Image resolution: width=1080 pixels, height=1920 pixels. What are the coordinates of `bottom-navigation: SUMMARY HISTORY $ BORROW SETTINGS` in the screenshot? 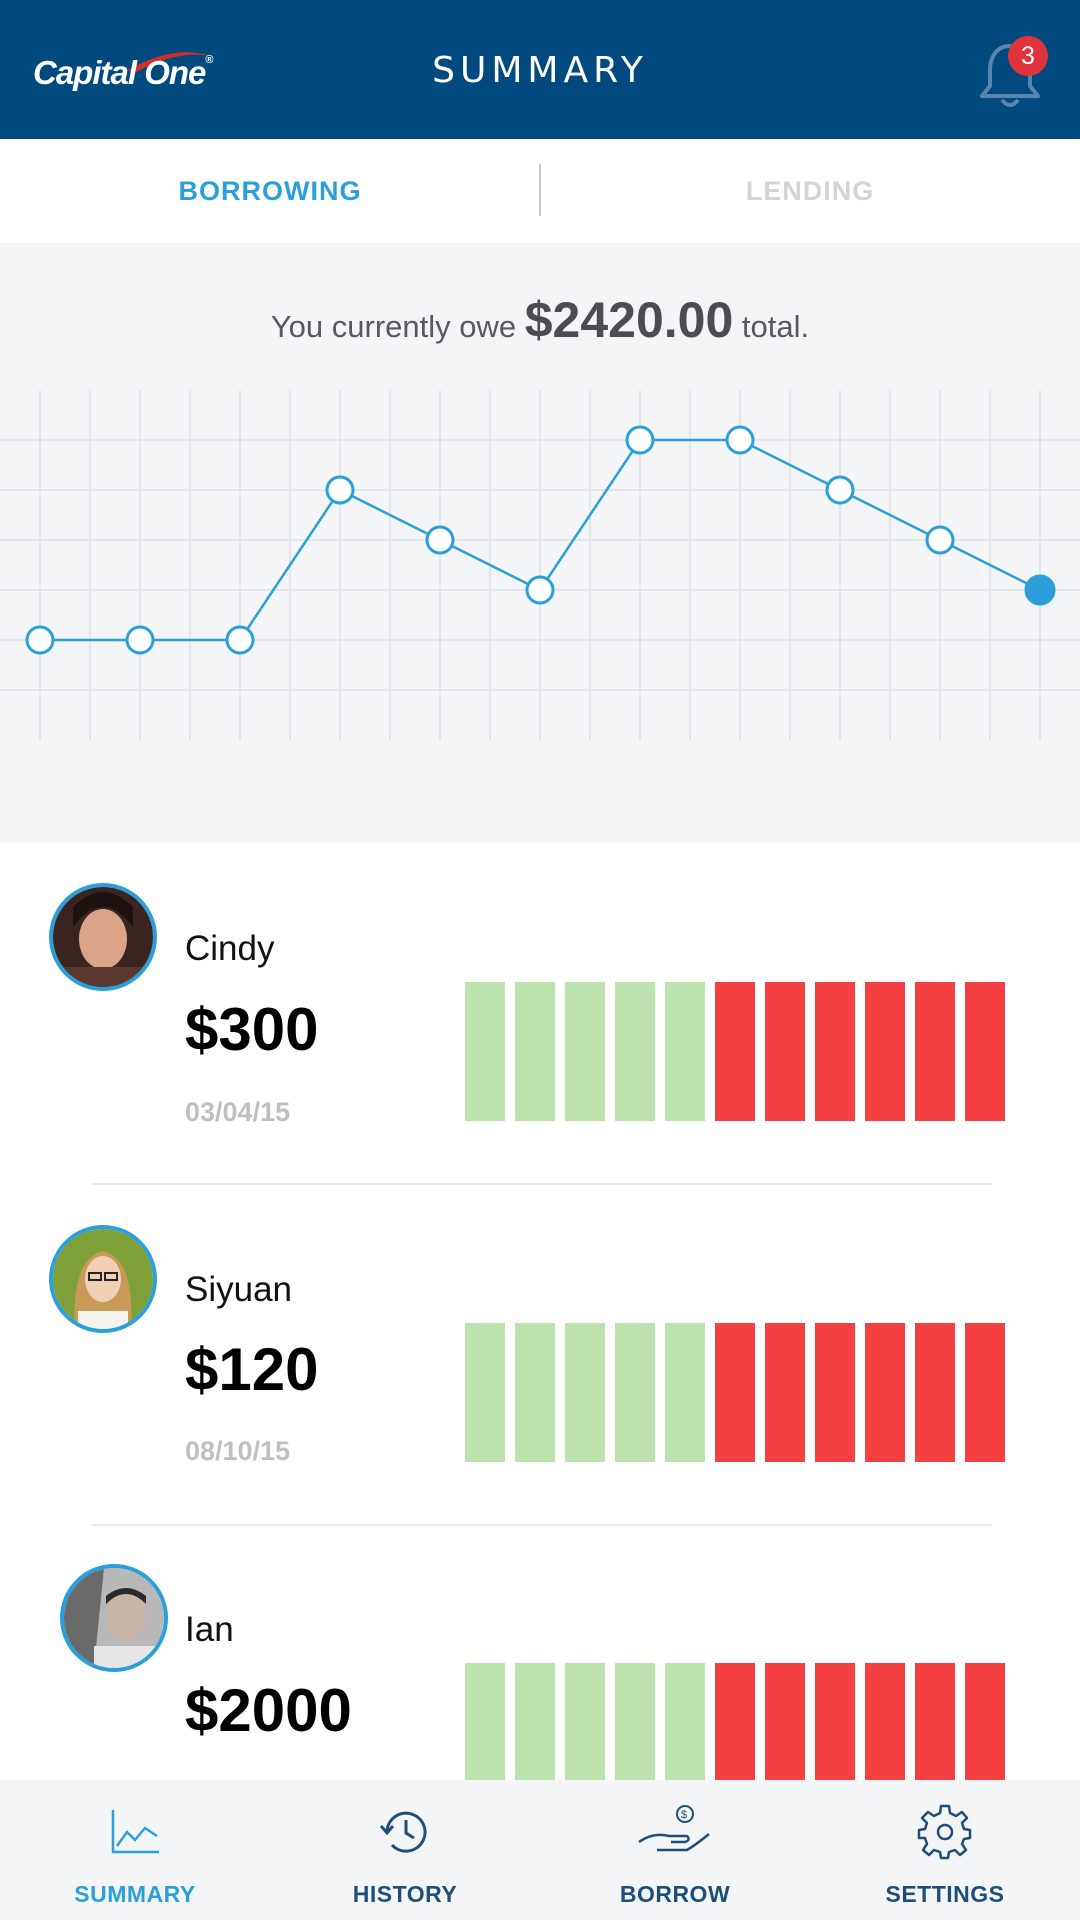 It's located at (540, 1850).